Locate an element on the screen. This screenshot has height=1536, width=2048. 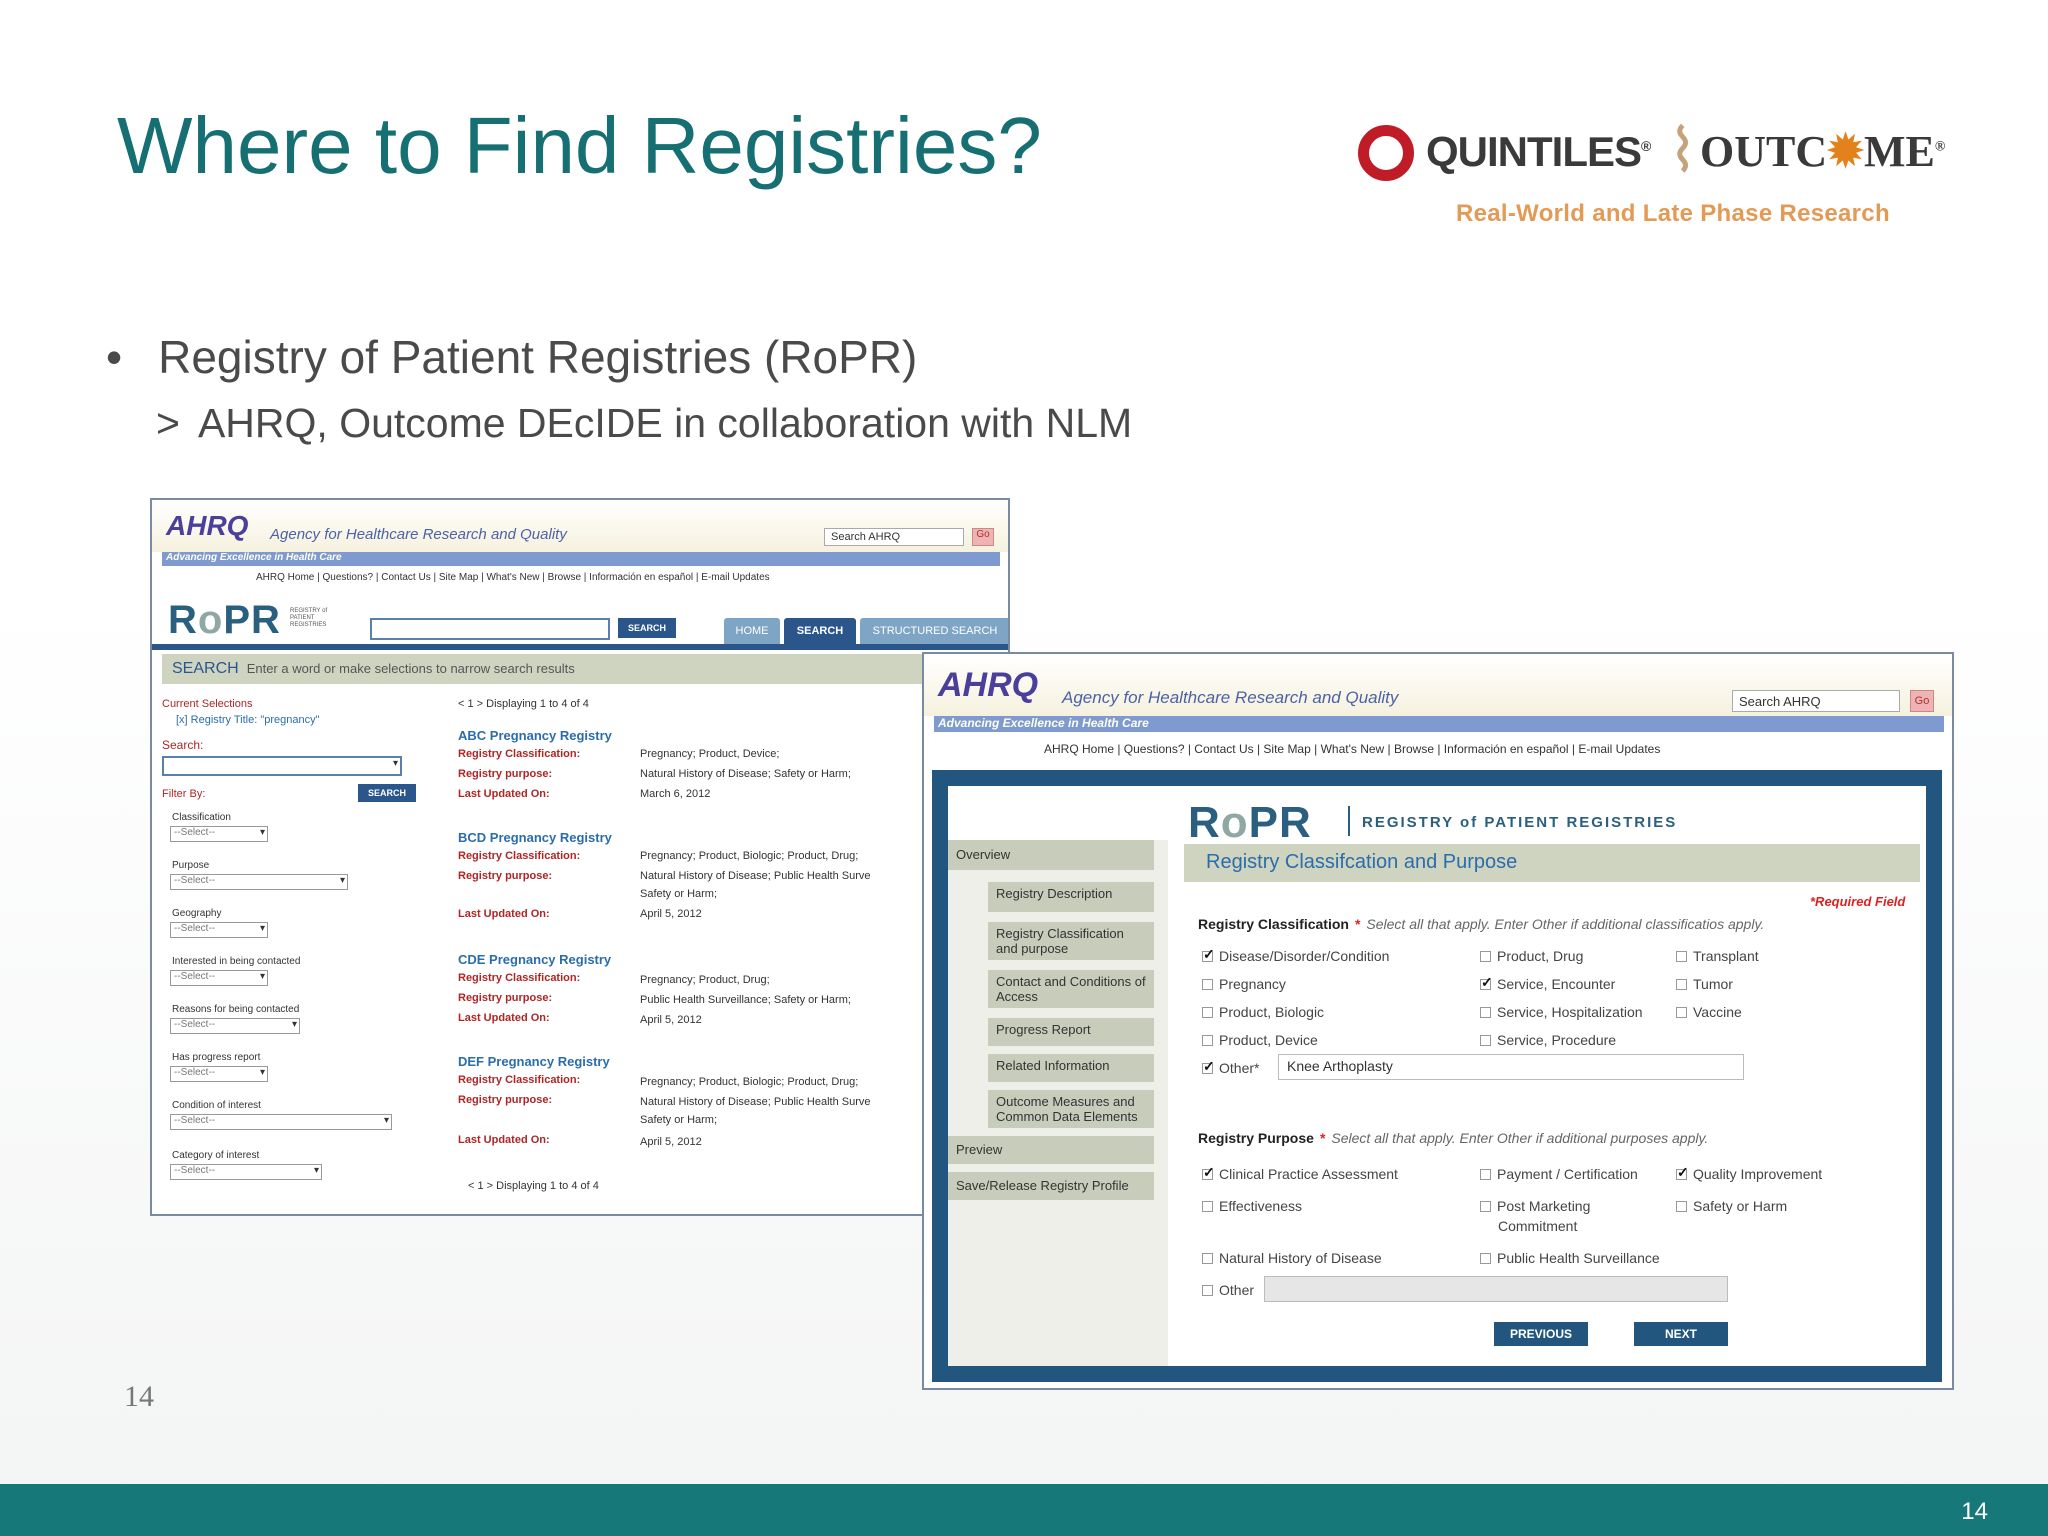
post-marketing-continuation: Commitment is located at coordinates (1538, 1226).